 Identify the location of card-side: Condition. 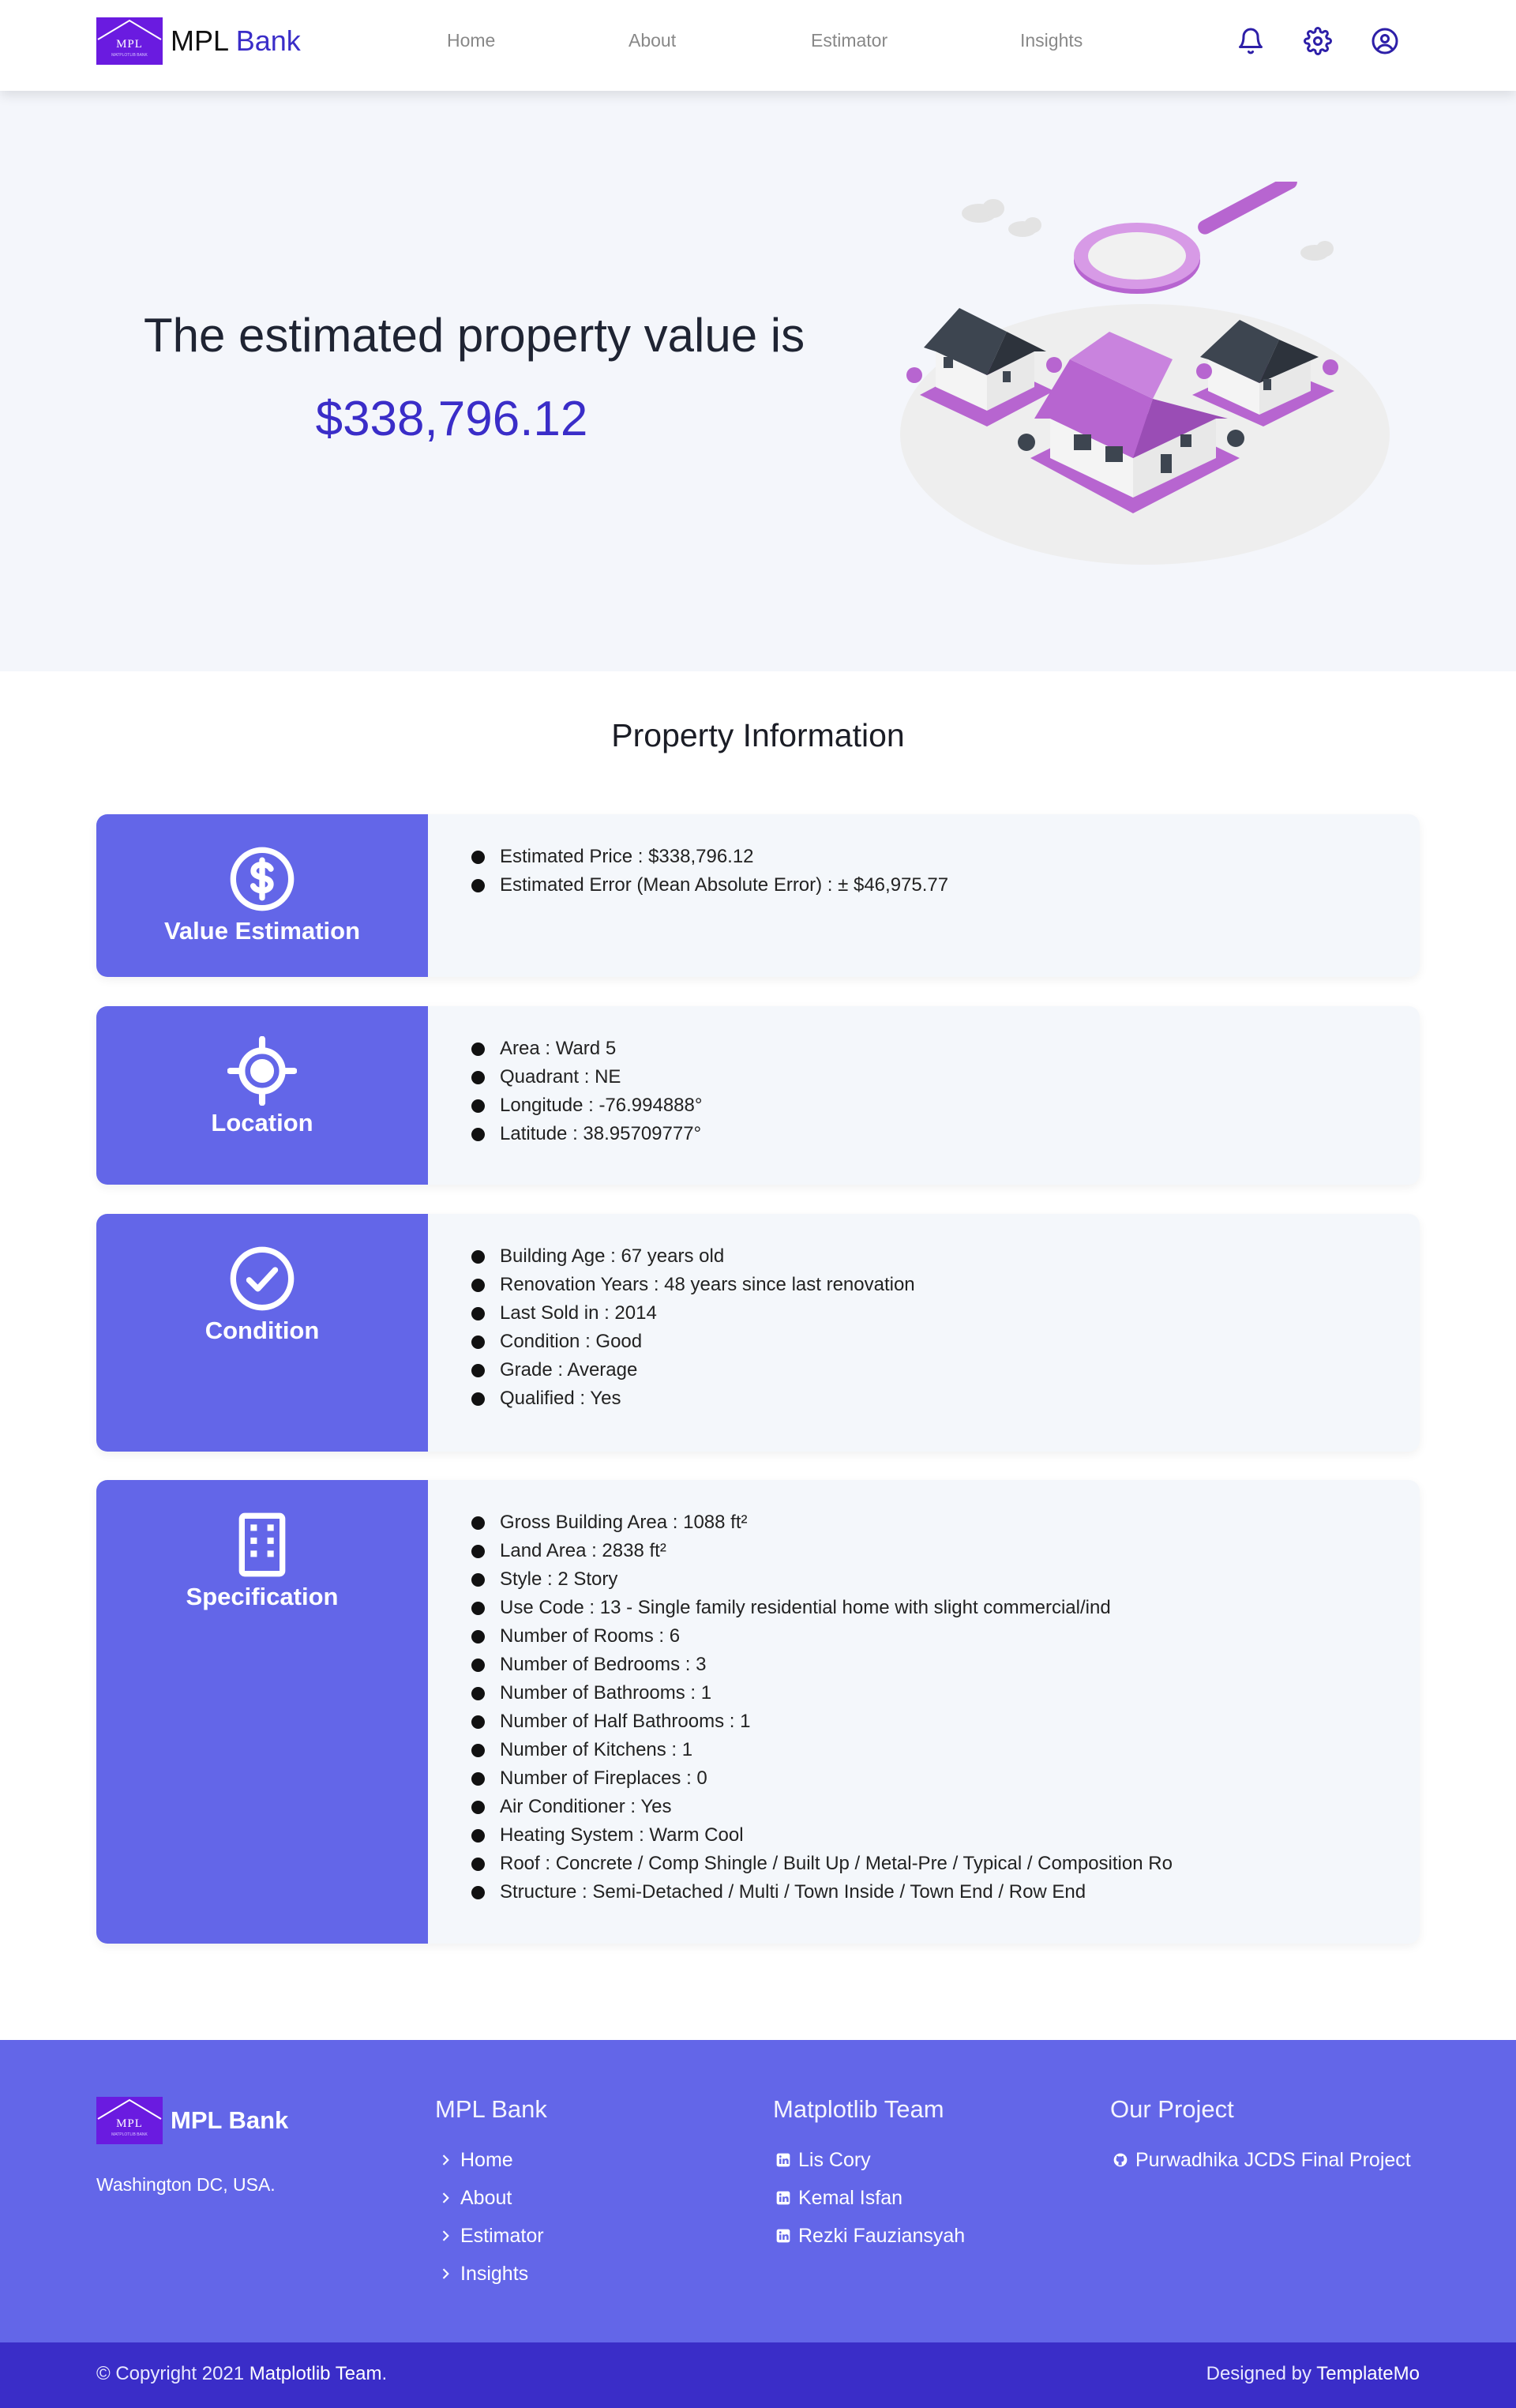
(262, 1333).